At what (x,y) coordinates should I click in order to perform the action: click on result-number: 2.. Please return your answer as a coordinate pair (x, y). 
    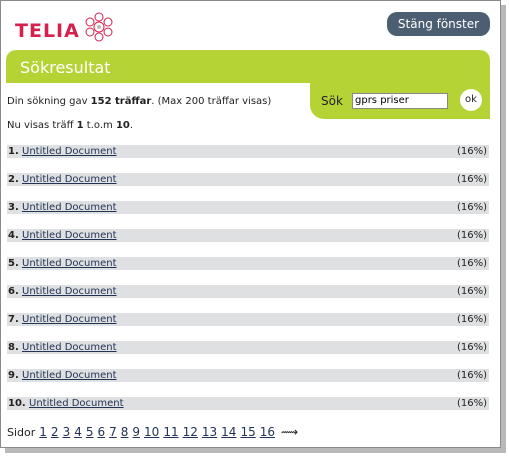
    Looking at the image, I should click on (13, 179).